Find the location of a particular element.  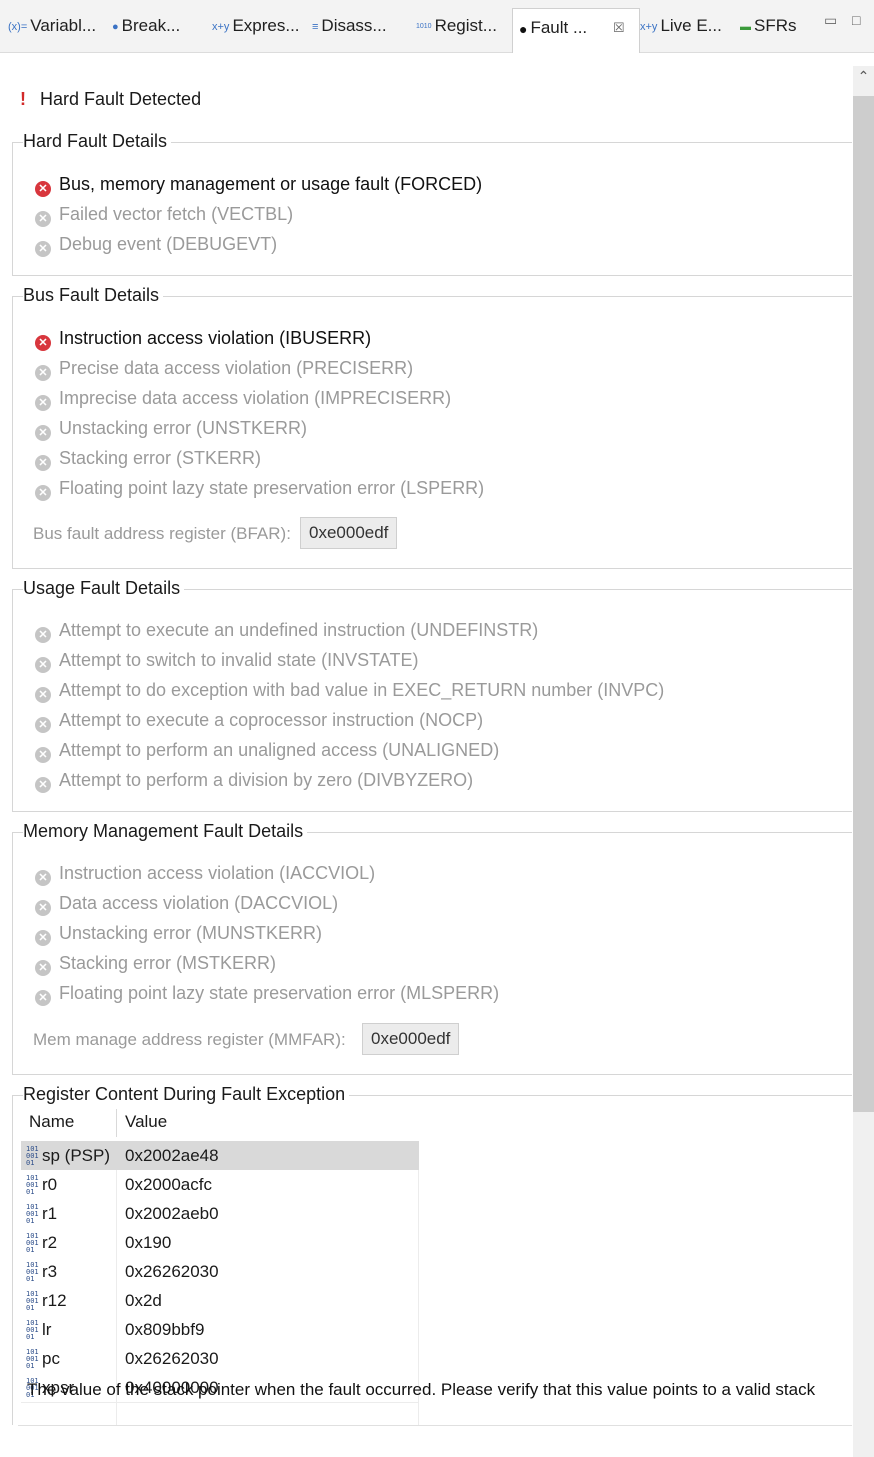

registers-icon: 1010 is located at coordinates (424, 26).